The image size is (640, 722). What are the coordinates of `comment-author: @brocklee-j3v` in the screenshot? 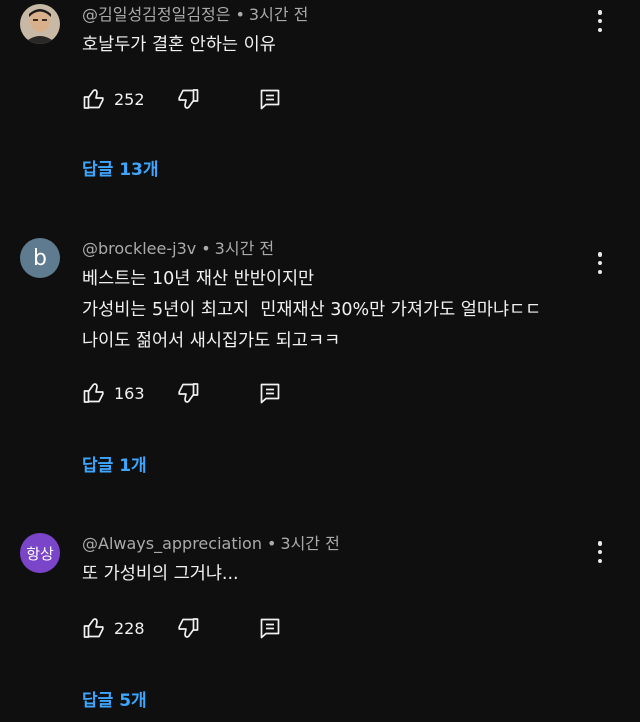 It's located at (139, 248).